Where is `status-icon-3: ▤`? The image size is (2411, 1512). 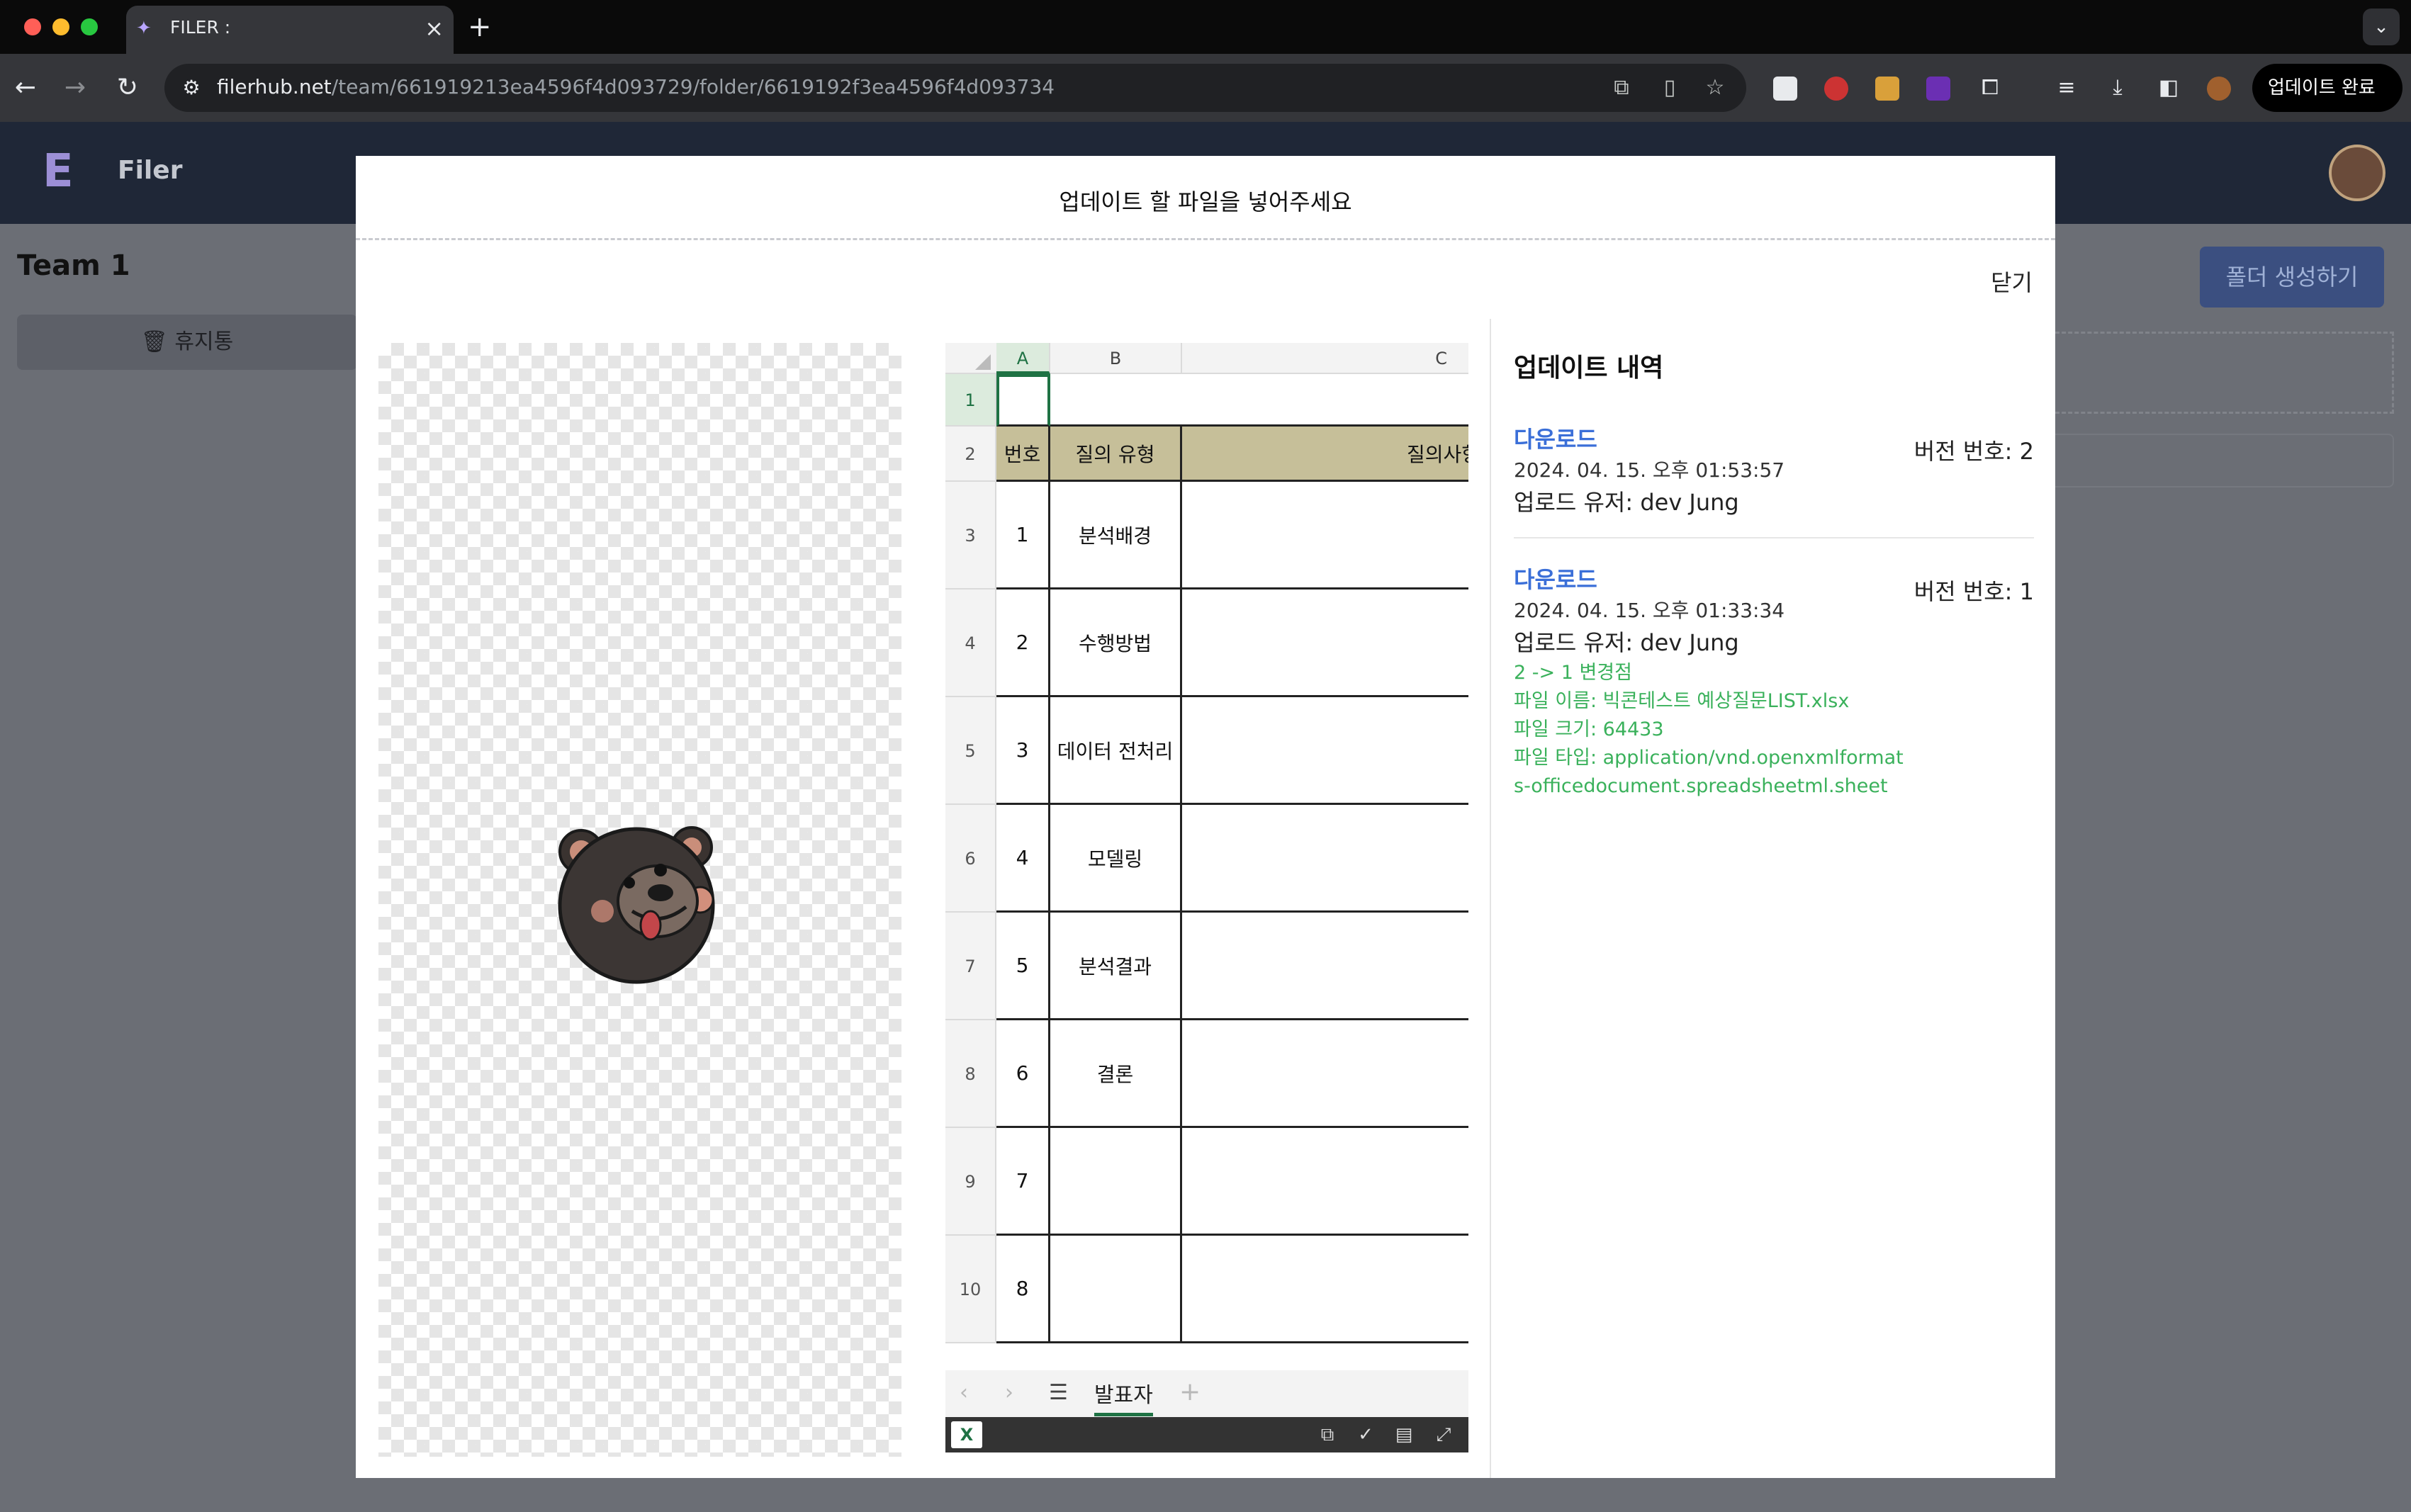
status-icon-3: ▤ is located at coordinates (1404, 1435).